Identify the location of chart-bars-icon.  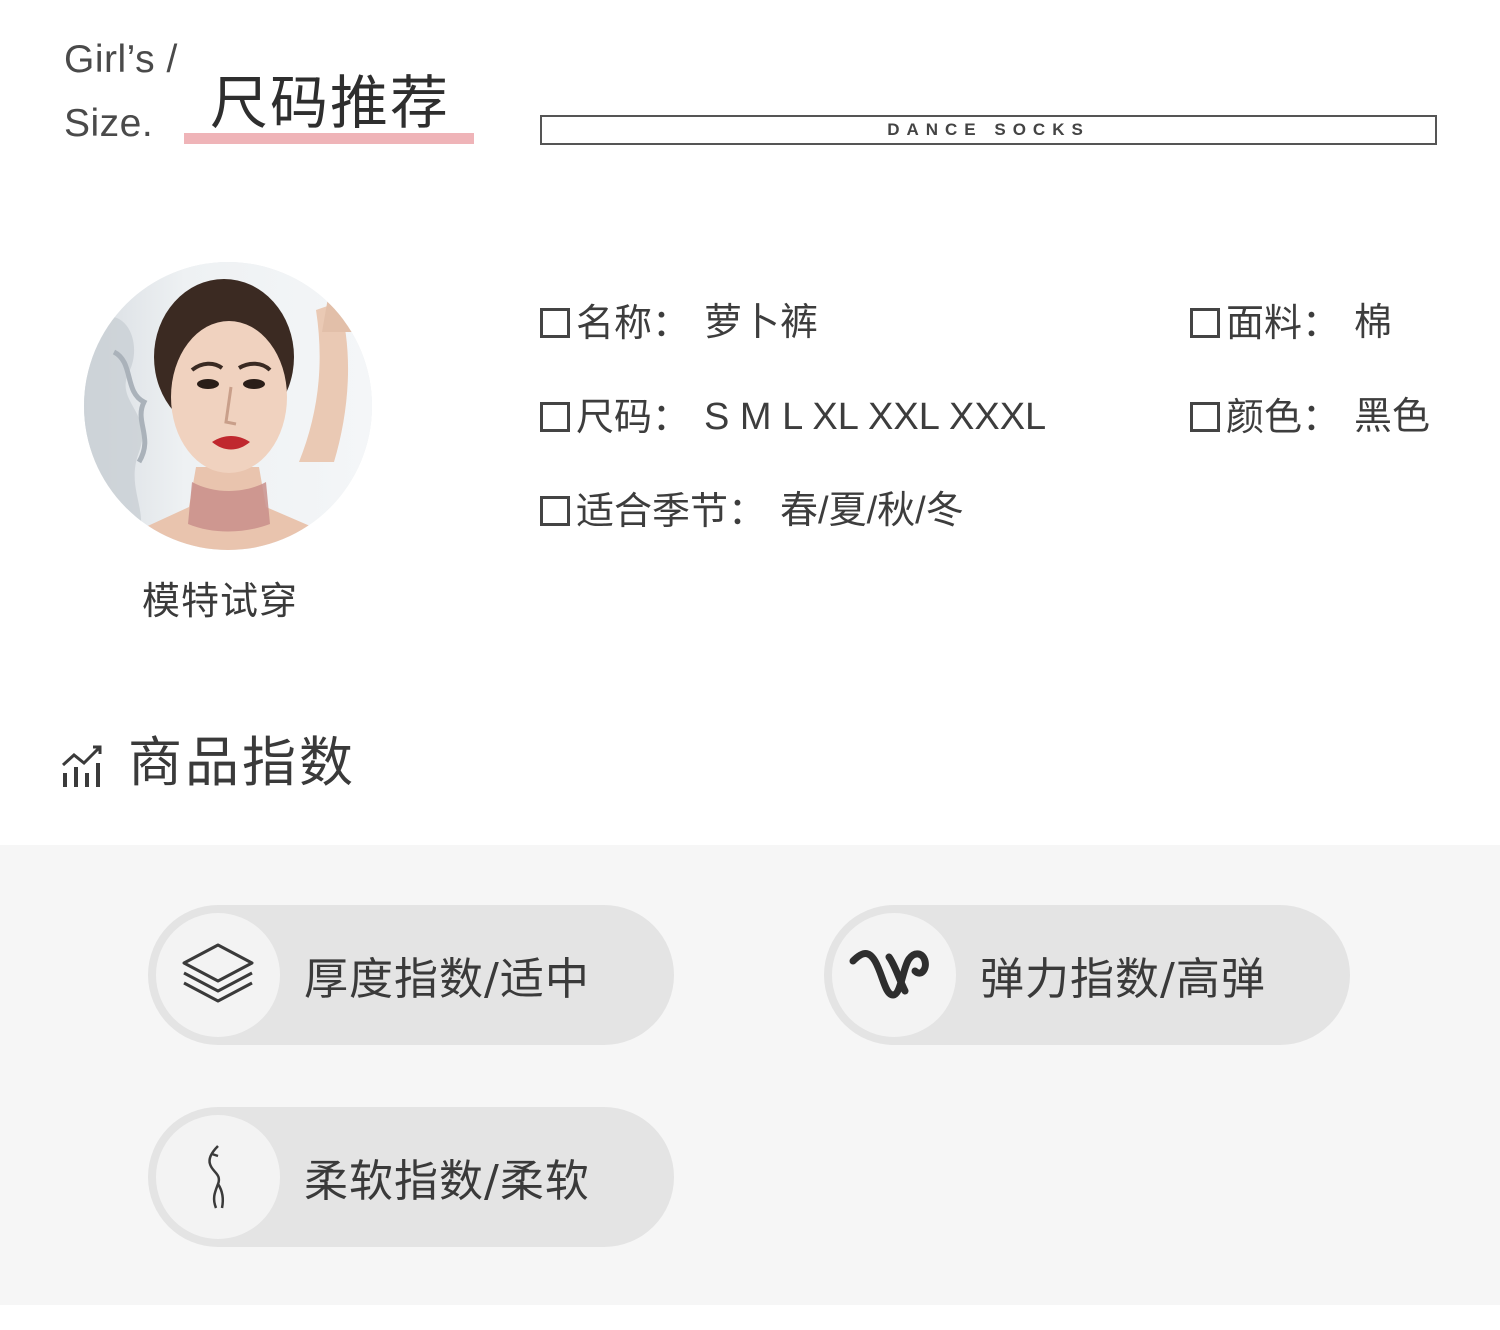
(81, 766).